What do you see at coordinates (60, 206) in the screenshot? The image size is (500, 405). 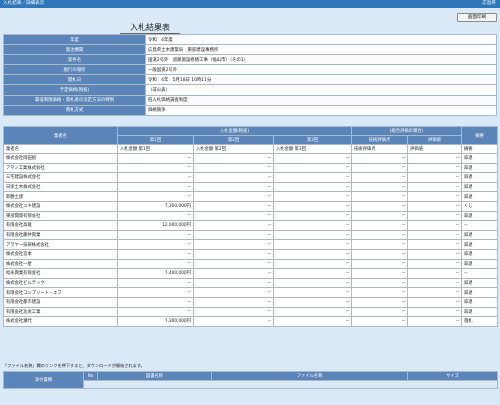 I see `company-cell: 株式会社ユキ建設` at bounding box center [60, 206].